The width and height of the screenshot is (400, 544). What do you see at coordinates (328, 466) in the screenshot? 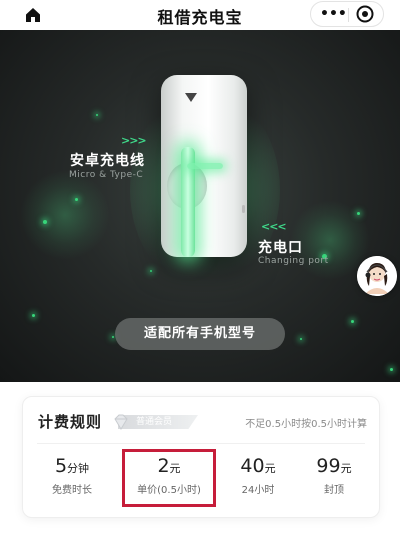
I see `stat-value: 99` at bounding box center [328, 466].